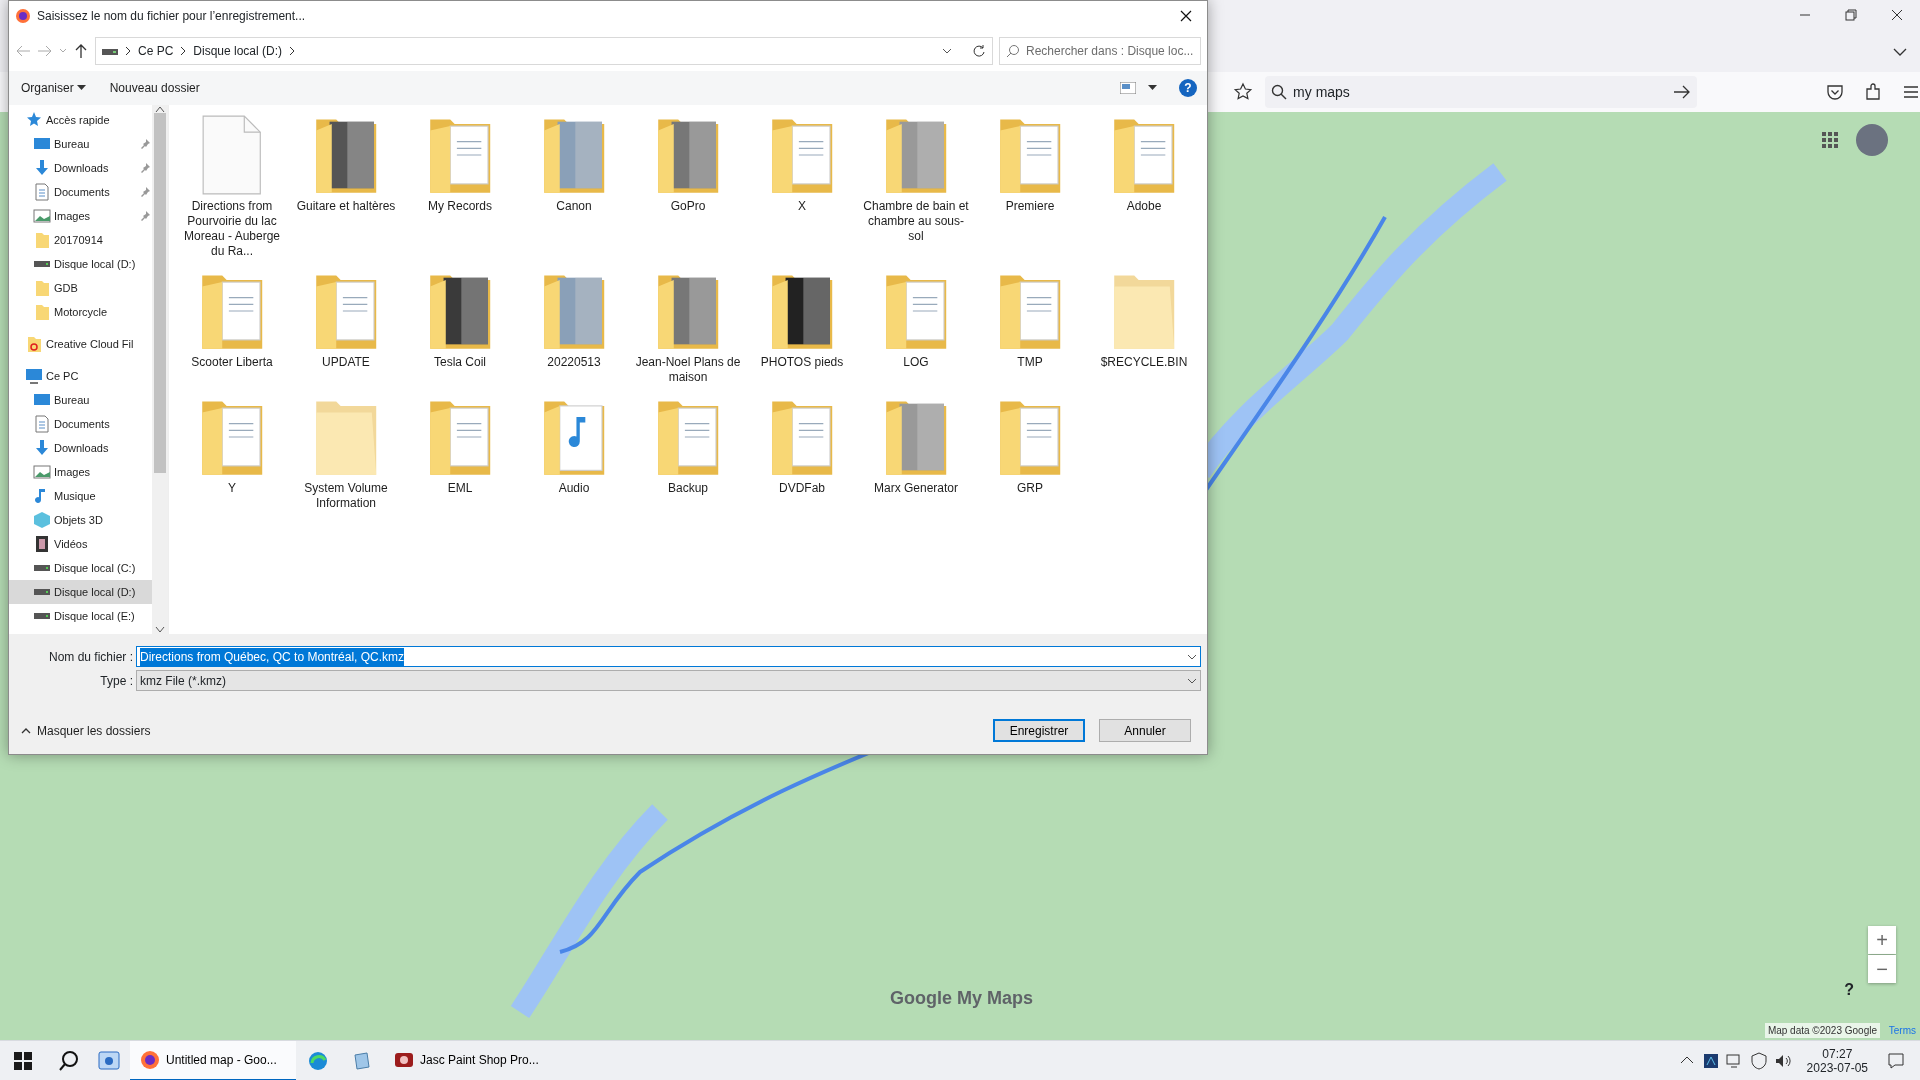  What do you see at coordinates (53, 87) in the screenshot?
I see `organize-button: Organiser` at bounding box center [53, 87].